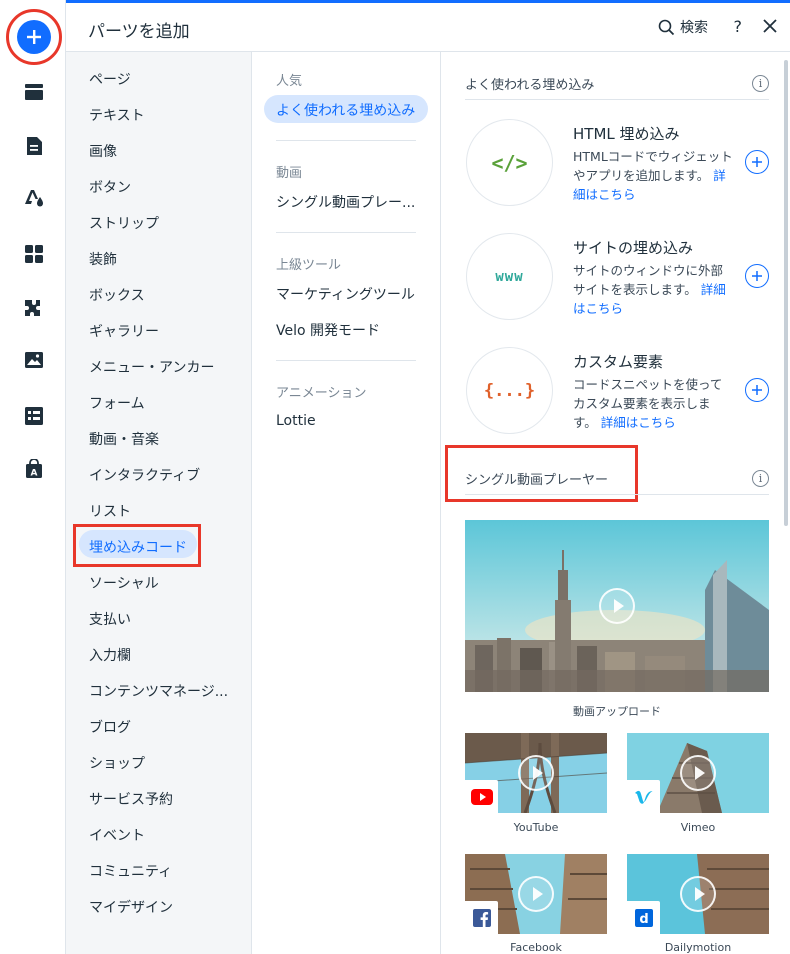 The height and width of the screenshot is (954, 790). I want to click on panel-title: パーツを追加, so click(139, 32).